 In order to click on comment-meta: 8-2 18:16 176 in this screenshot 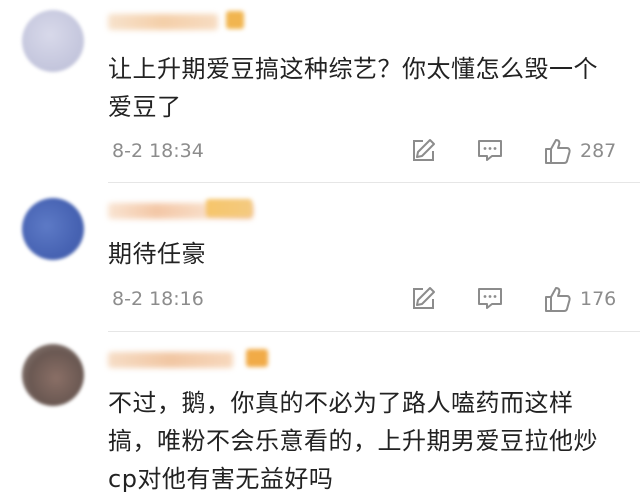, I will do `click(374, 299)`.